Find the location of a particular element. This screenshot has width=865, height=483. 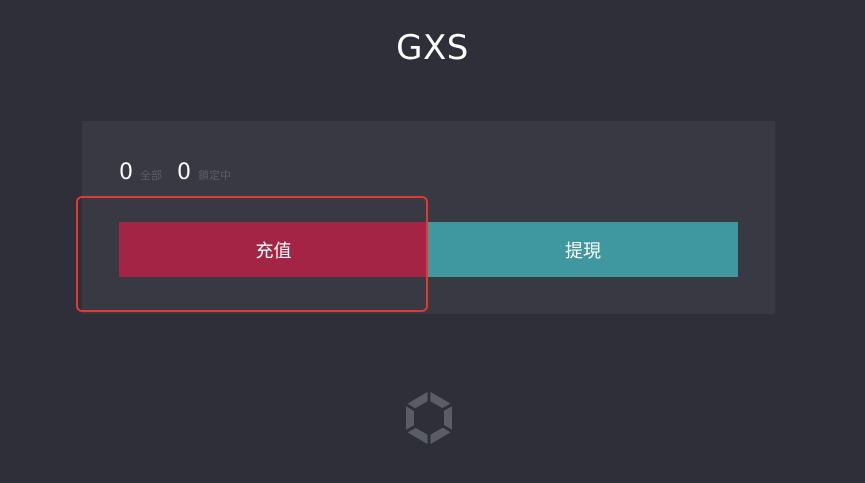

action-buttons: 充值 提現 is located at coordinates (428, 249).